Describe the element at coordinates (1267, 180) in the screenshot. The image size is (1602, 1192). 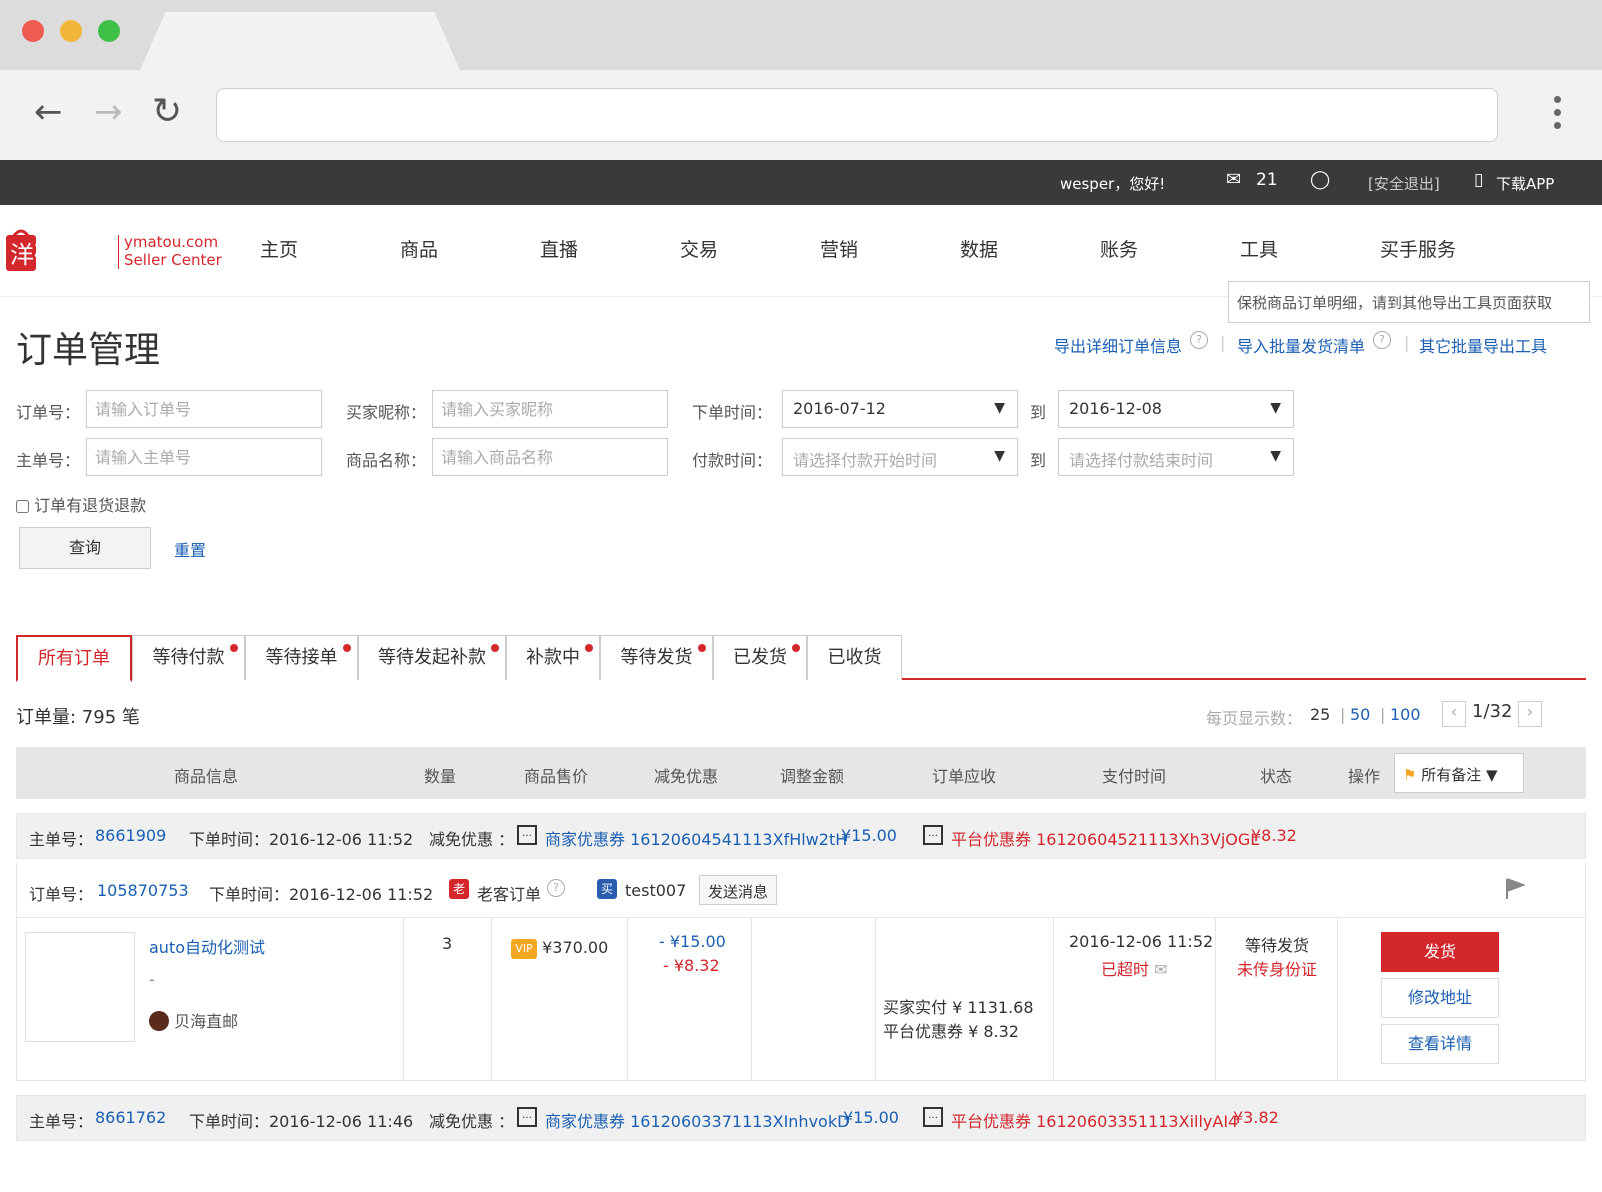
I see `mail-count: 21` at that location.